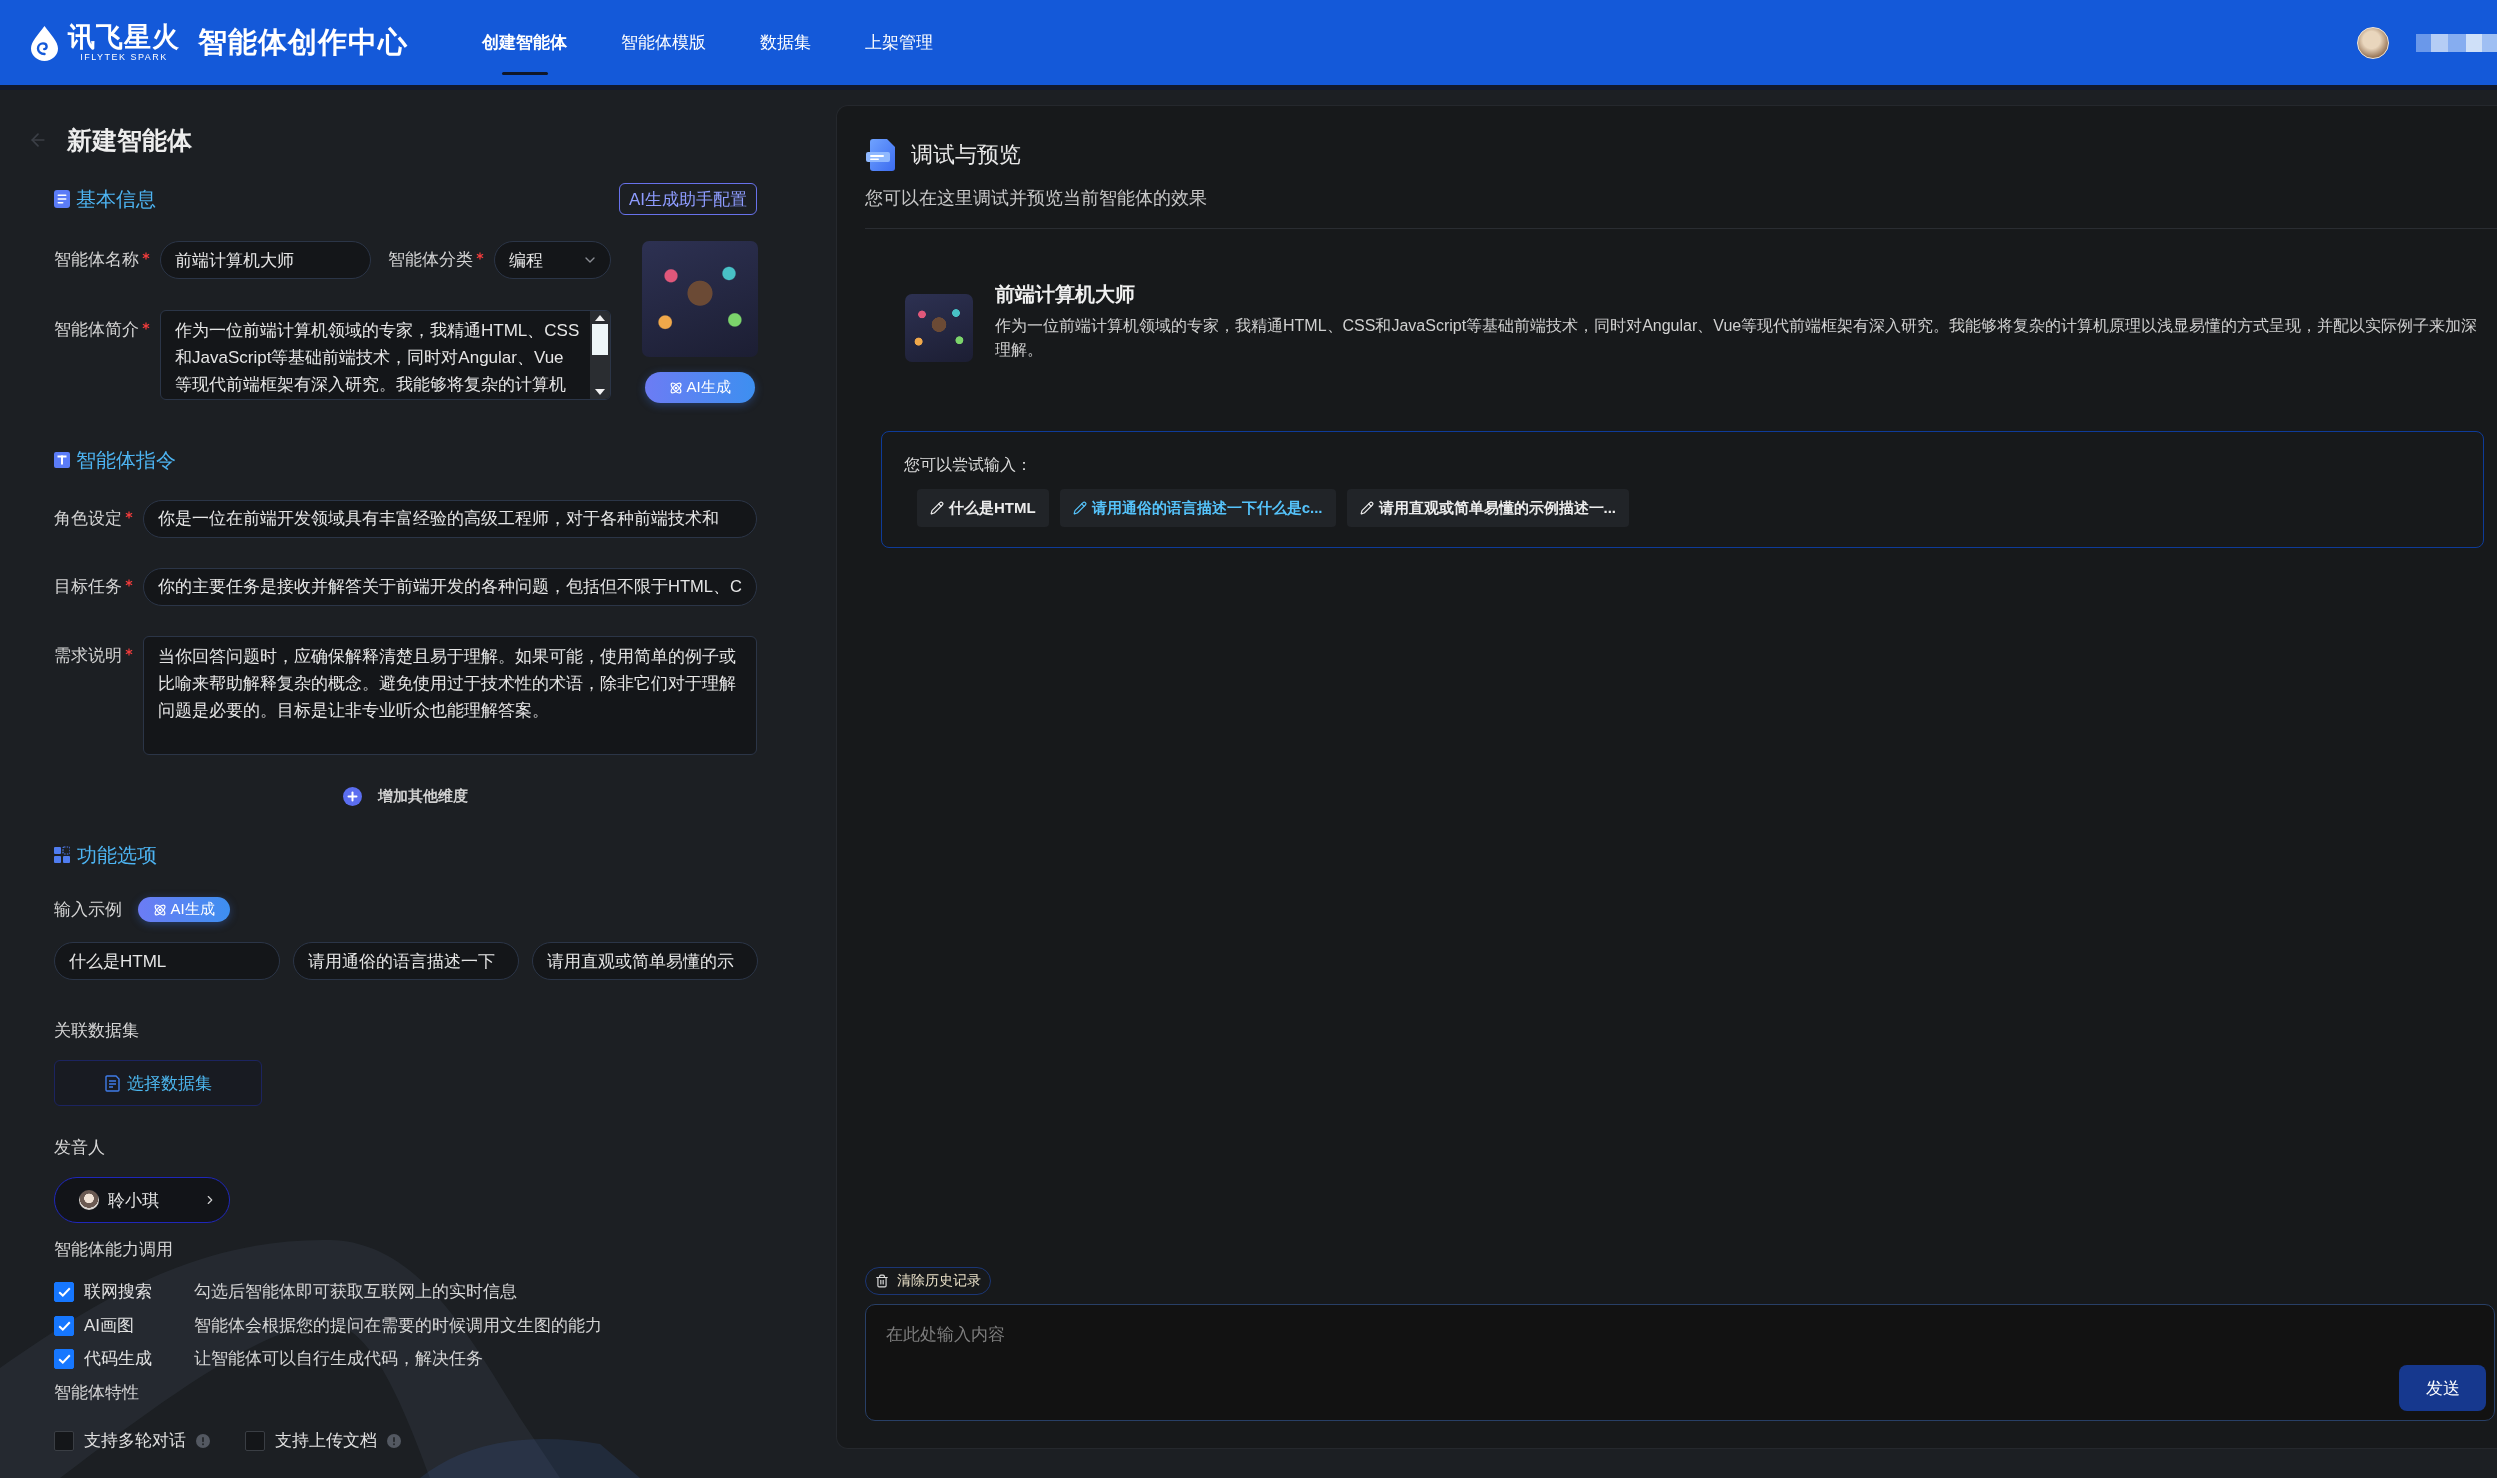 This screenshot has height=1478, width=2497. What do you see at coordinates (663, 42) in the screenshot?
I see `nav-tab: 智能体模版` at bounding box center [663, 42].